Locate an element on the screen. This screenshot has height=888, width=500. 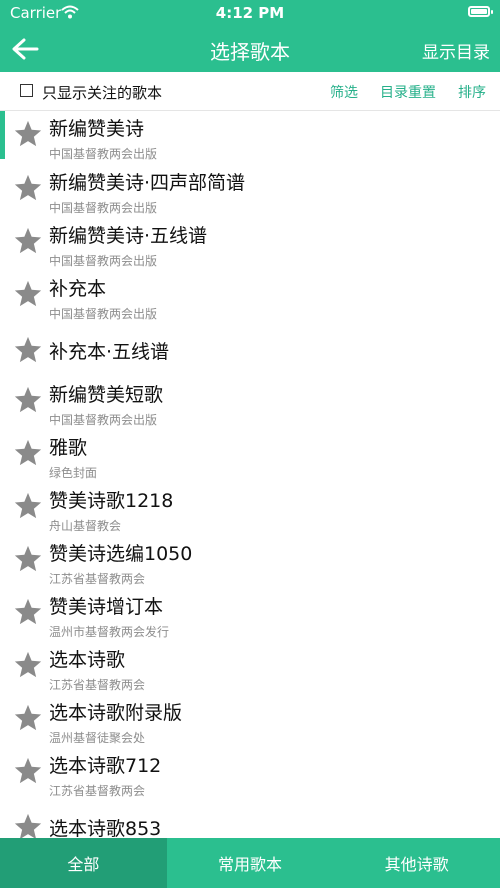
selected-indicator is located at coordinates (2, 135).